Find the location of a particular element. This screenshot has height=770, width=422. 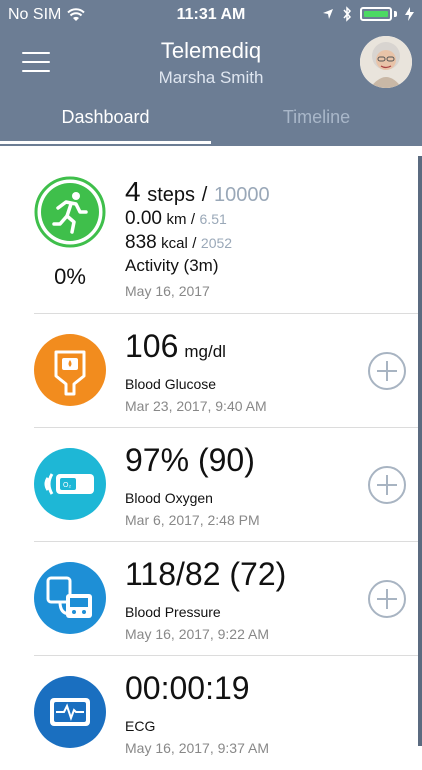

avatar is located at coordinates (386, 62).